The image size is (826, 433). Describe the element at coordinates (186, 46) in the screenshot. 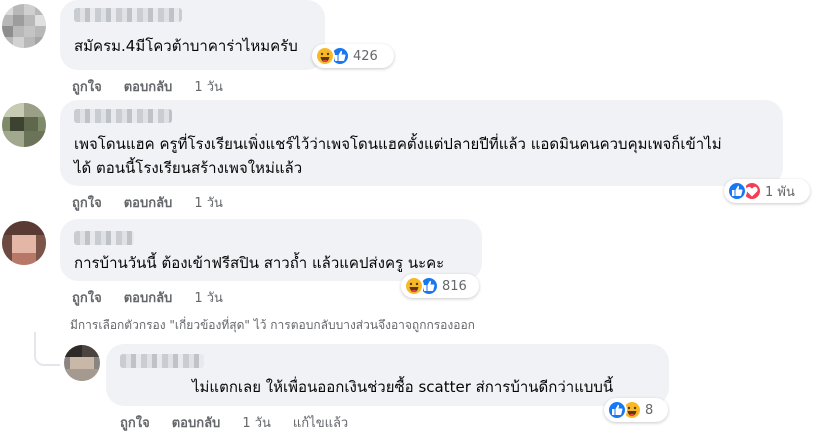

I see `comment-text: สมัครม.4มีโควต้าบาคาร่าไหมครับ` at that location.